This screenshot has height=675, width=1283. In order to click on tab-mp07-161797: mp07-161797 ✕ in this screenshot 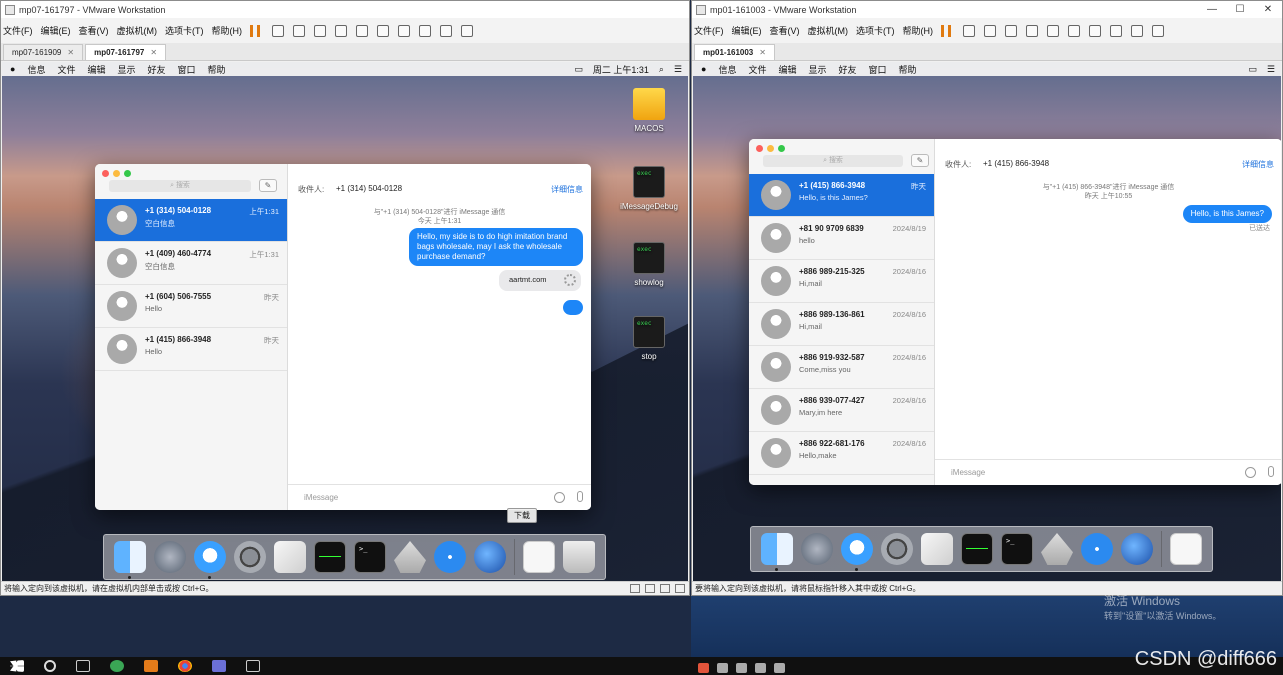, I will do `click(126, 52)`.